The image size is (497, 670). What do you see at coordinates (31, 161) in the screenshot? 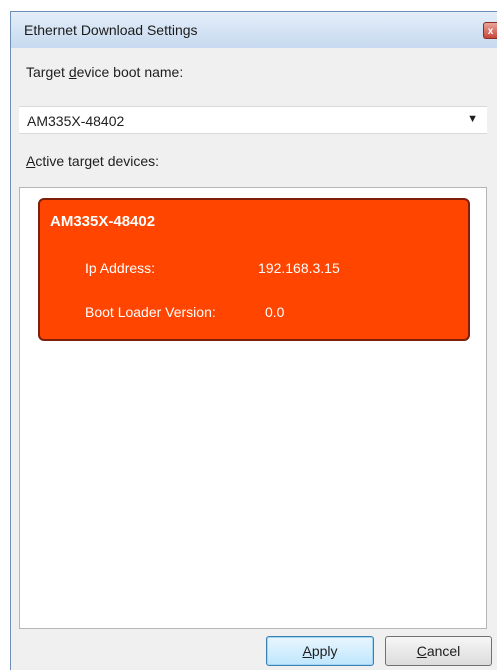
I see `active-devices-label-accel: A` at bounding box center [31, 161].